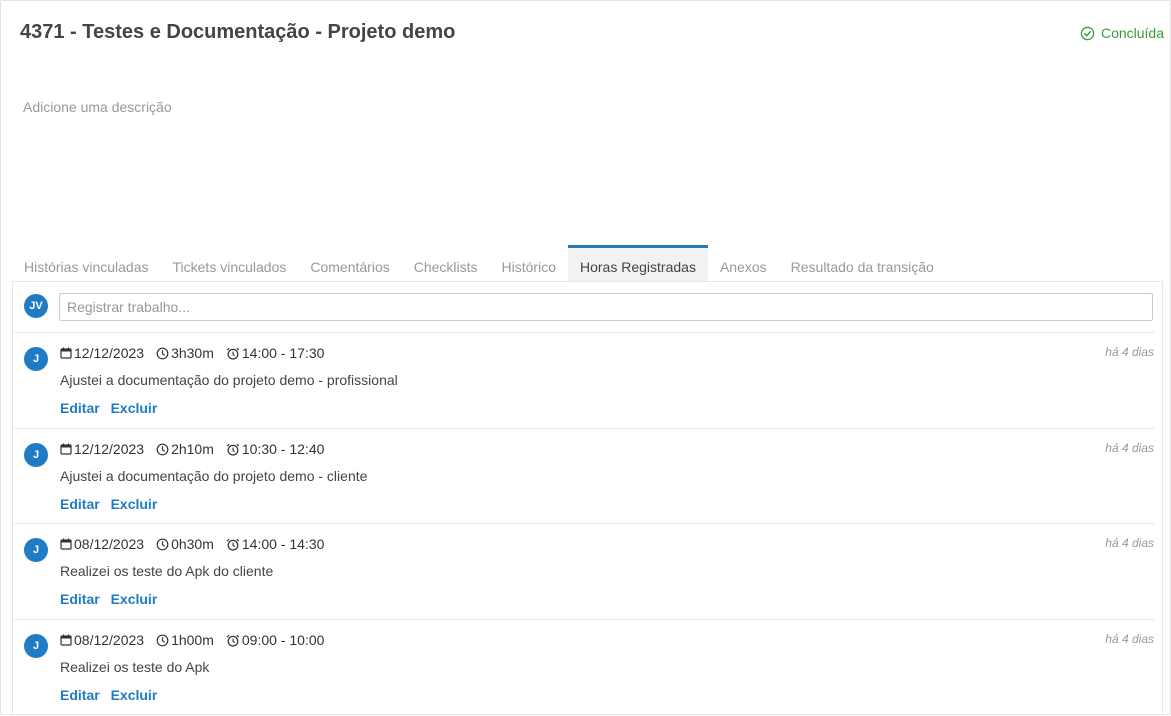 This screenshot has width=1171, height=716. What do you see at coordinates (862, 263) in the screenshot?
I see `tab-resultado-da-transicao: Resultado da transição` at bounding box center [862, 263].